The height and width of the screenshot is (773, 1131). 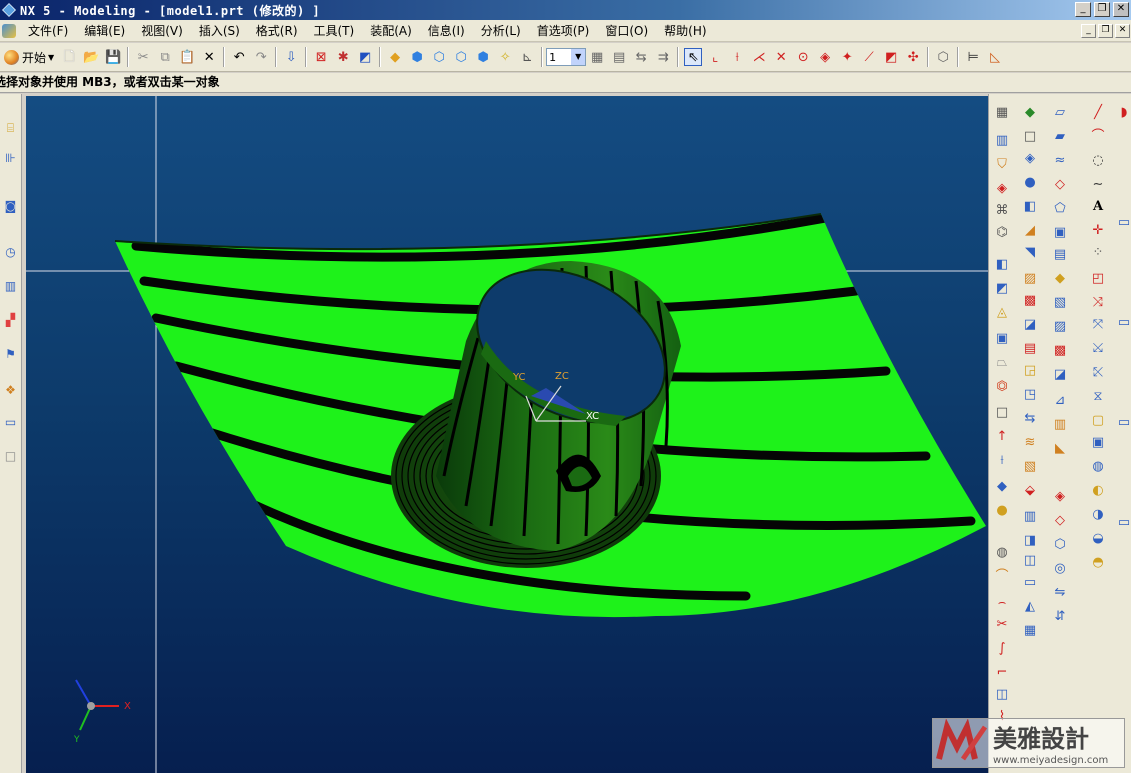 What do you see at coordinates (1122, 31) in the screenshot?
I see `doc-close-button: ✕` at bounding box center [1122, 31].